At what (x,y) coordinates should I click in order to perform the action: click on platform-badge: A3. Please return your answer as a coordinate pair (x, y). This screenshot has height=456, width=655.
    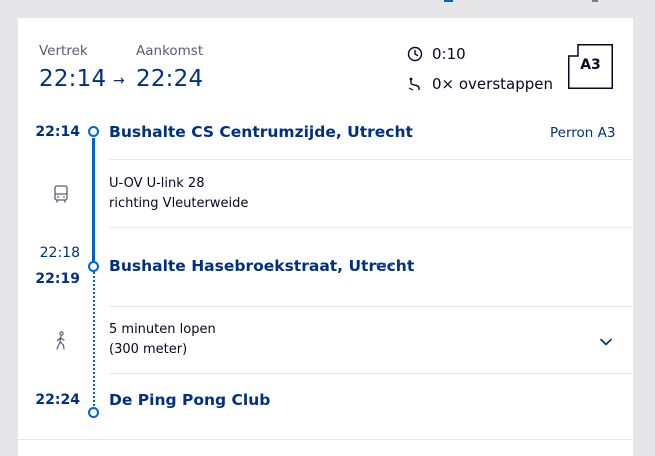
    Looking at the image, I should click on (590, 66).